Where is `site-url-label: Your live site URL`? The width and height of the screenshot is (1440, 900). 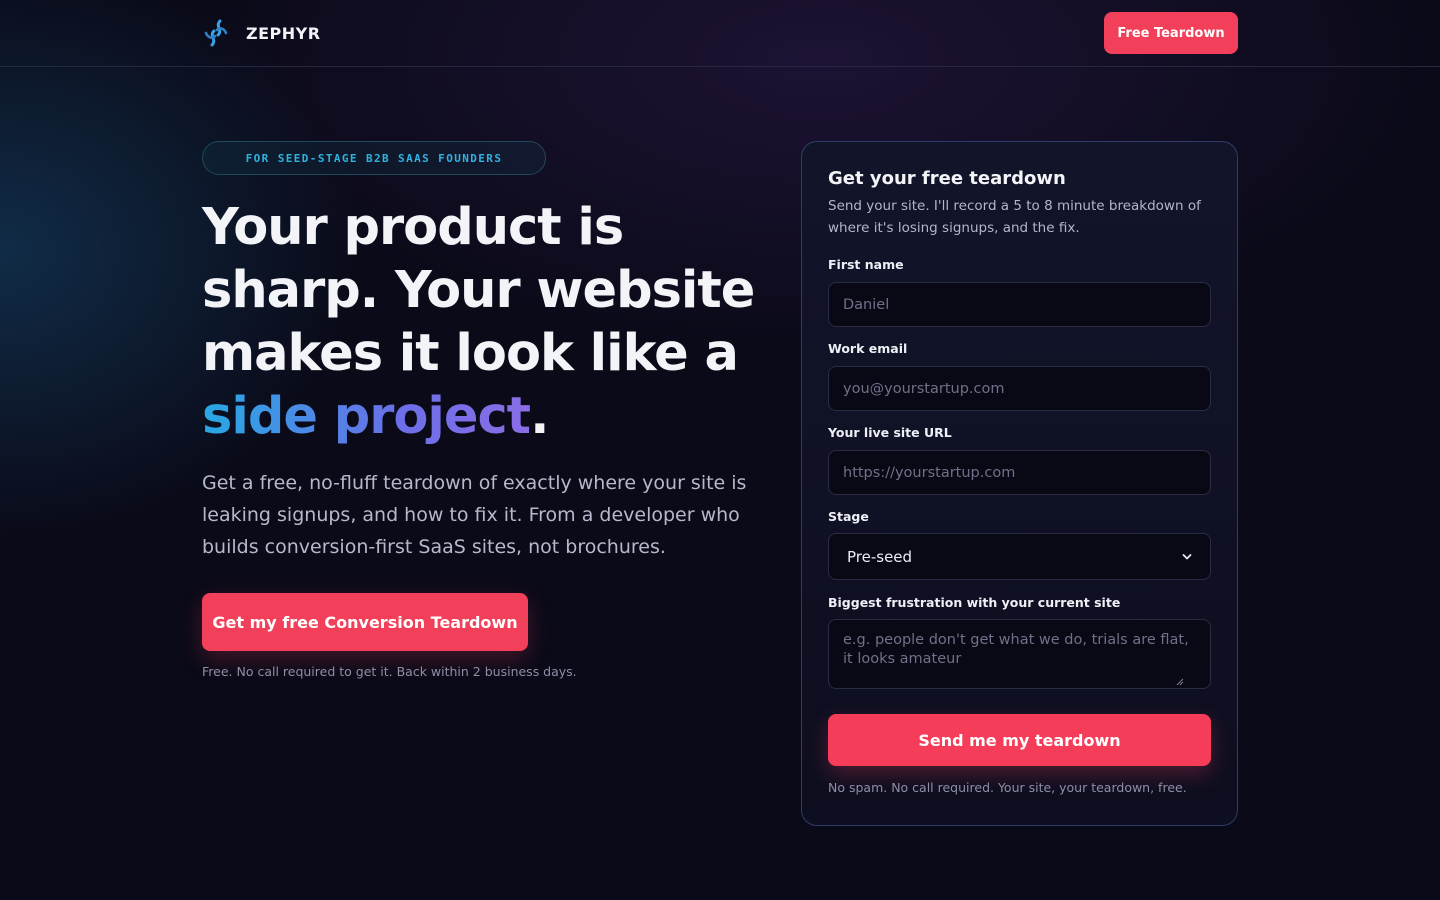
site-url-label: Your live site URL is located at coordinates (890, 432).